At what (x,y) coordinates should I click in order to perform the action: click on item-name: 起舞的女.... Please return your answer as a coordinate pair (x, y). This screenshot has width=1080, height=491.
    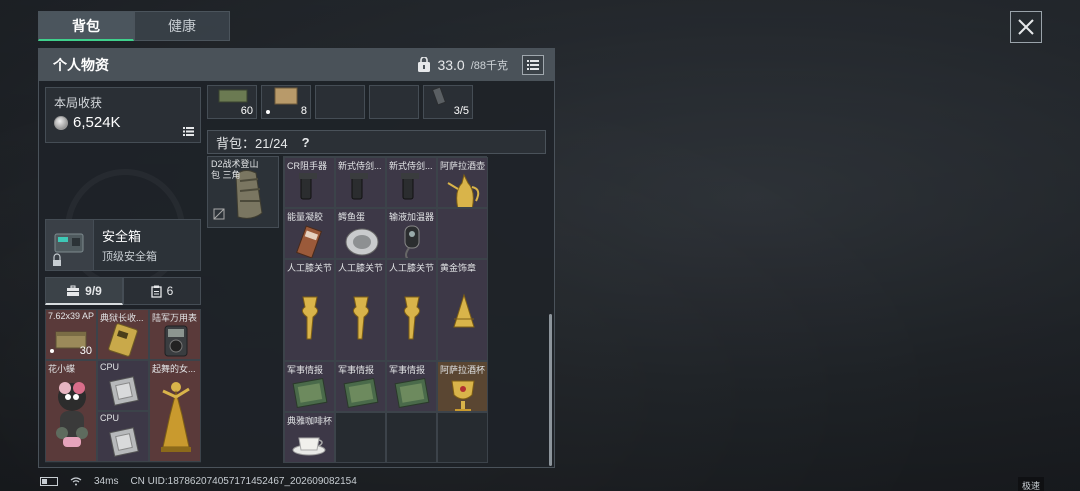
    Looking at the image, I should click on (174, 369).